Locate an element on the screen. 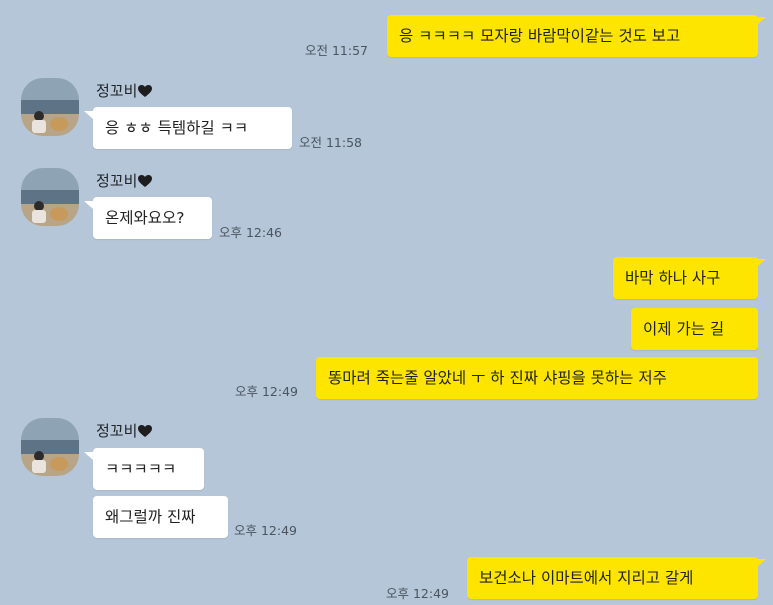 This screenshot has height=605, width=773. message-time: 오전 11:58 is located at coordinates (330, 142).